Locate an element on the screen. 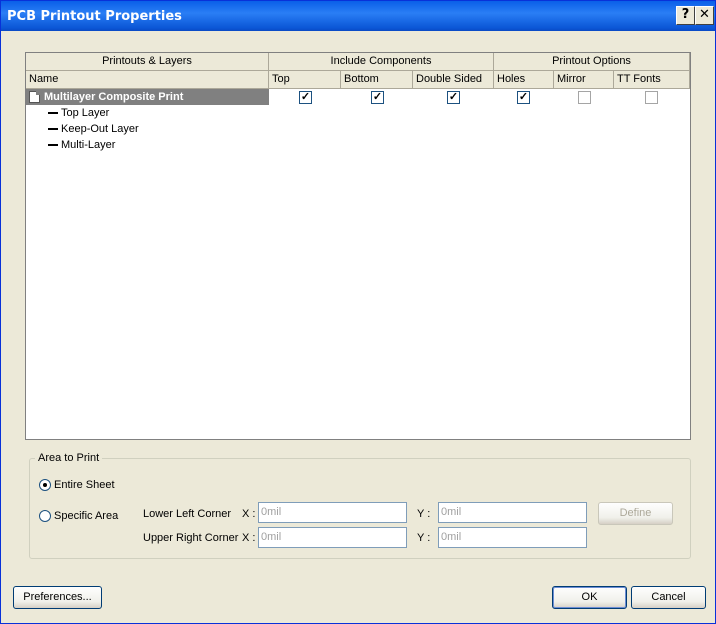 The image size is (716, 624). checkbox-top: ✓ is located at coordinates (305, 97).